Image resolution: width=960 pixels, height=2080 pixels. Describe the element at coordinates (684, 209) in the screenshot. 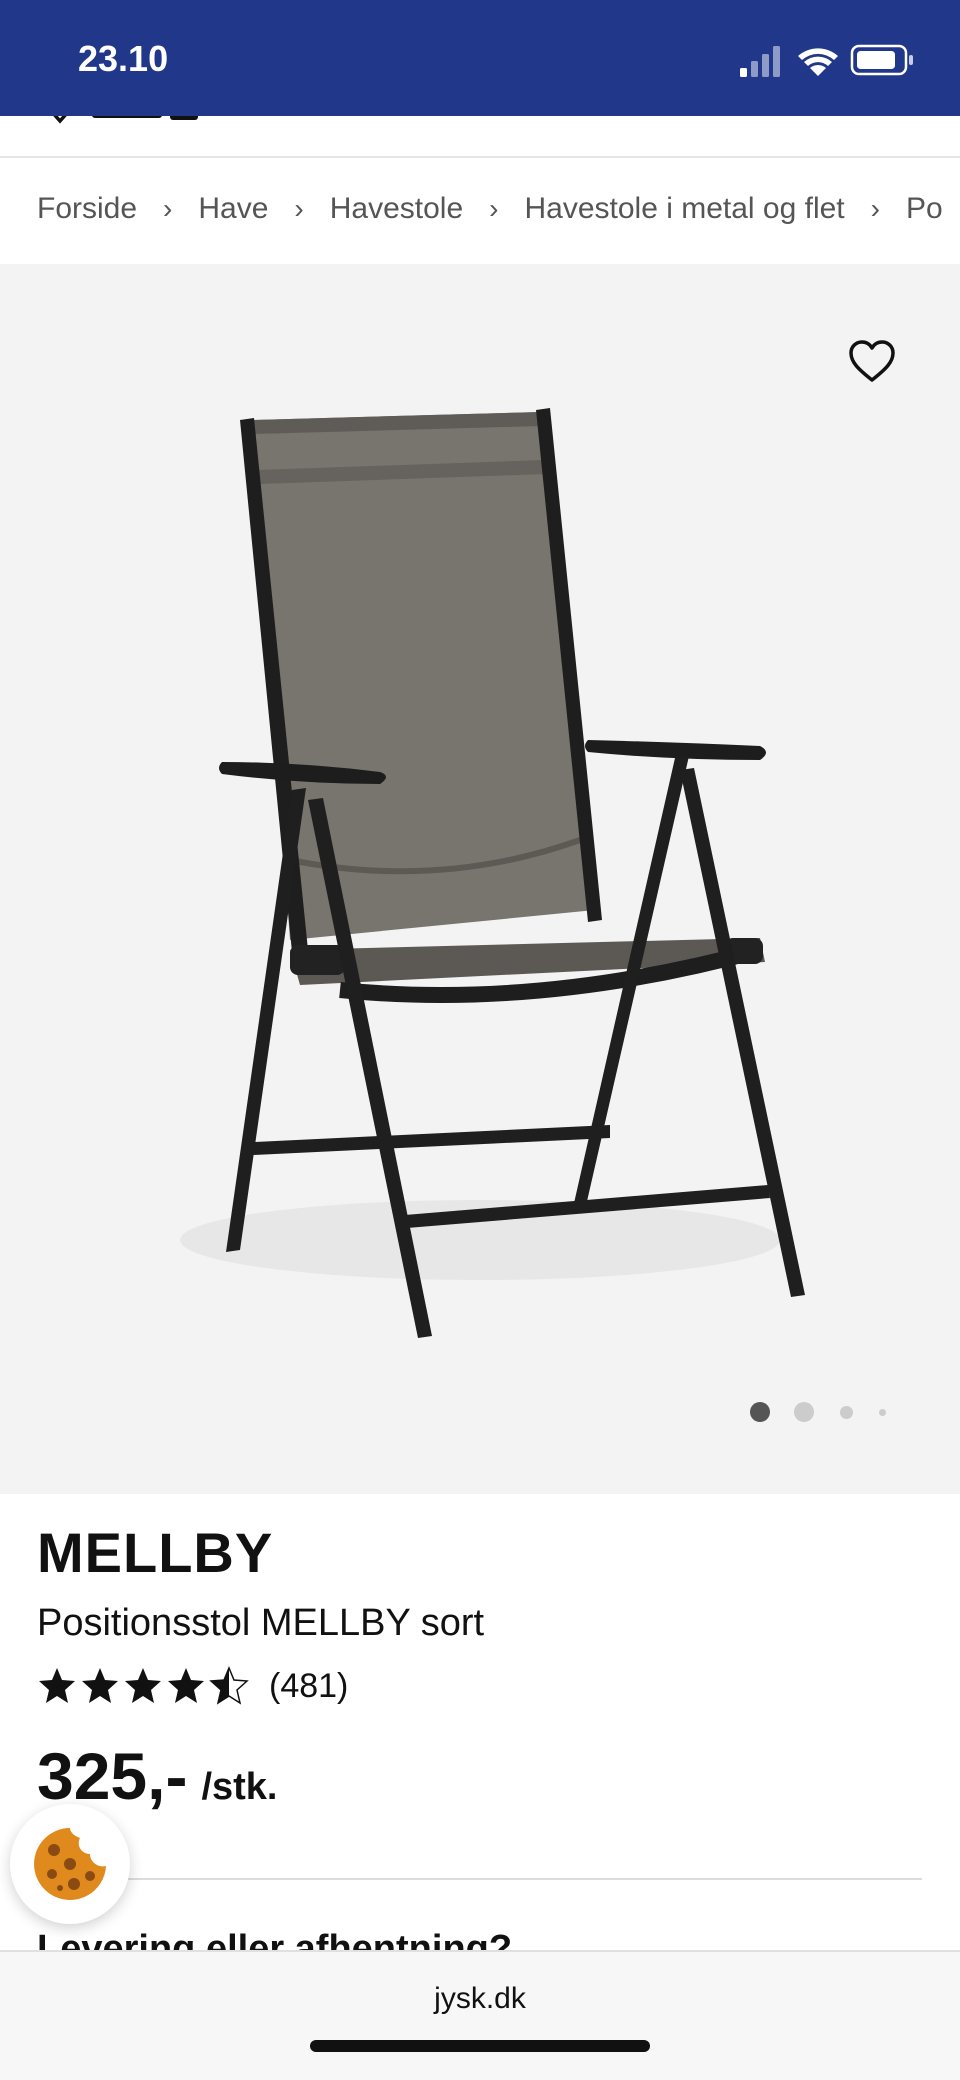

I see `breadcrumb-item-havestole-metal-flet: Havestole i metal og flet` at that location.